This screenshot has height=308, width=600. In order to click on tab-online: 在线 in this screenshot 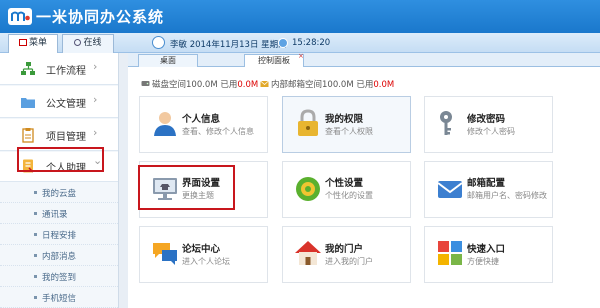, I will do `click(88, 43)`.